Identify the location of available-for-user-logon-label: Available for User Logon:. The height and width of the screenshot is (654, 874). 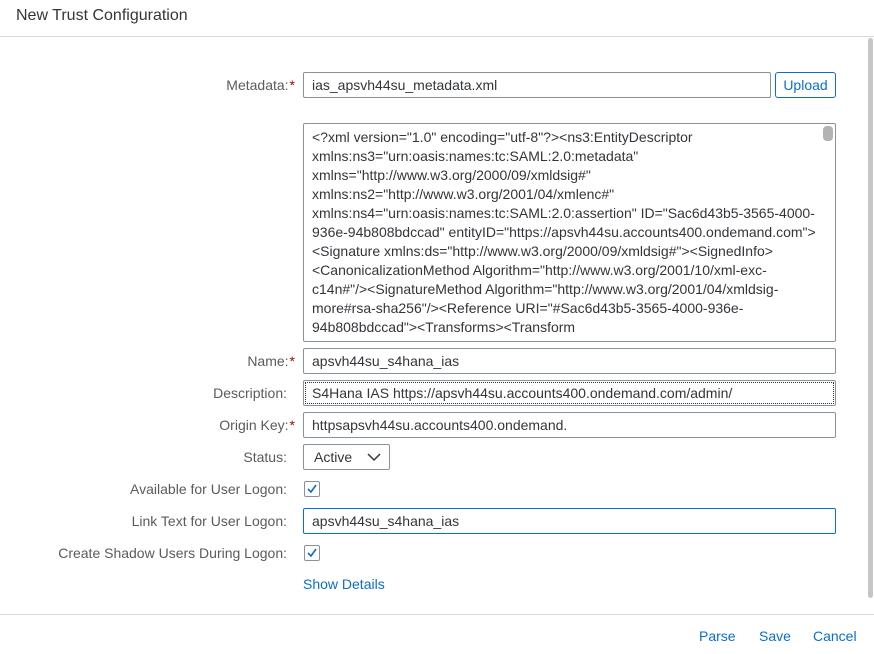
(208, 489).